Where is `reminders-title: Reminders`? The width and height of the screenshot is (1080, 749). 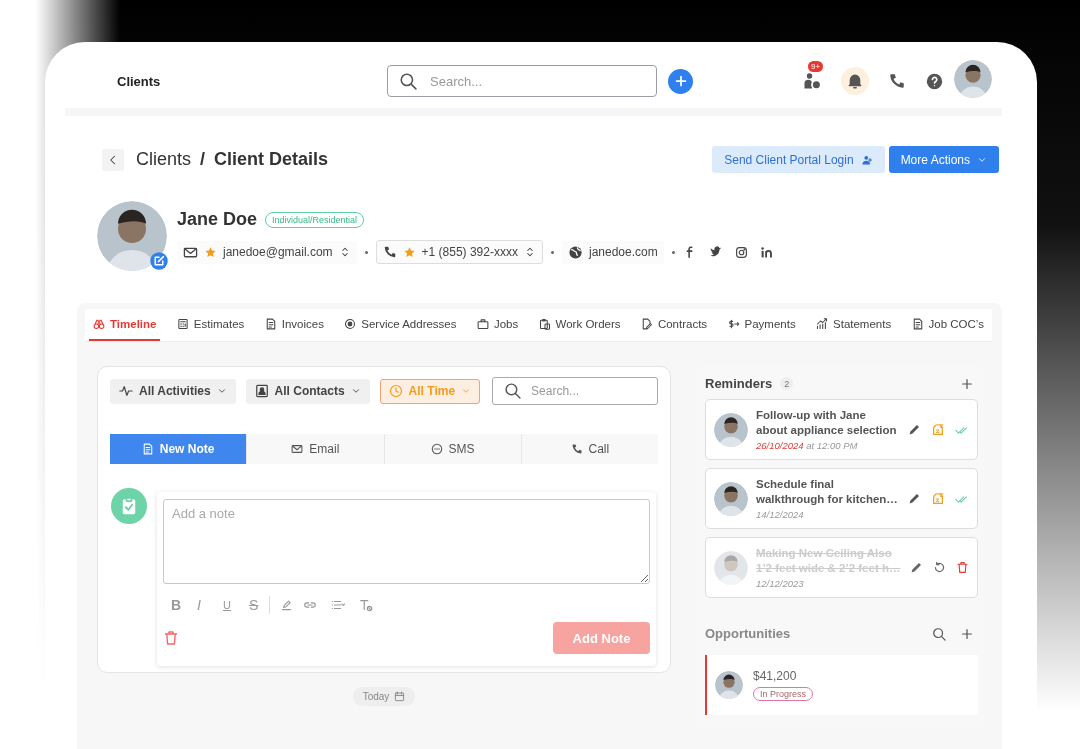 reminders-title: Reminders is located at coordinates (739, 383).